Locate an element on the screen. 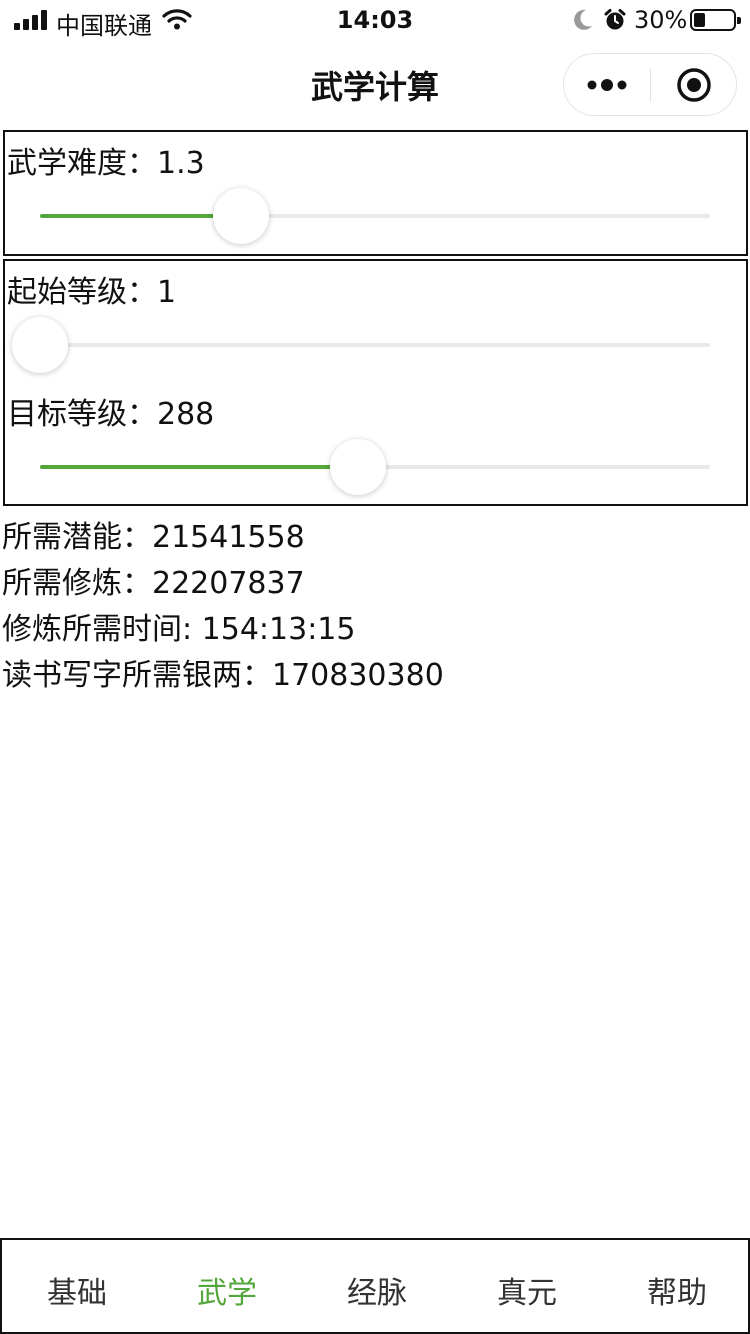 The image size is (750, 1334). difficulty-value: 1.3 is located at coordinates (181, 163).